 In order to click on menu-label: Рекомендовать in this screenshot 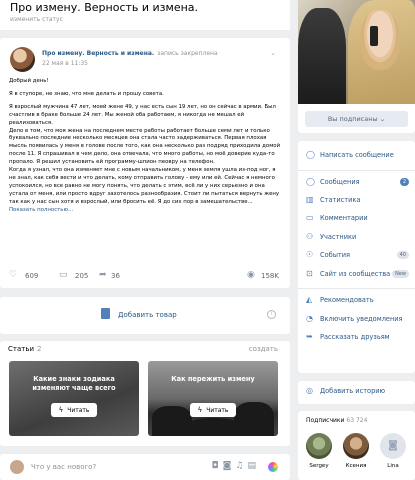, I will do `click(347, 300)`.